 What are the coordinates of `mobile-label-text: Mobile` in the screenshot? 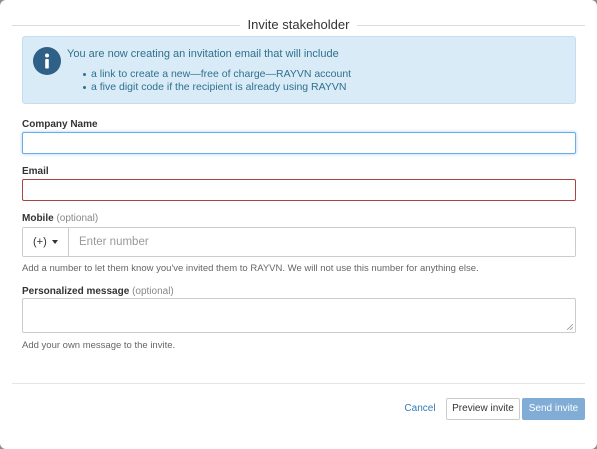 It's located at (38, 218).